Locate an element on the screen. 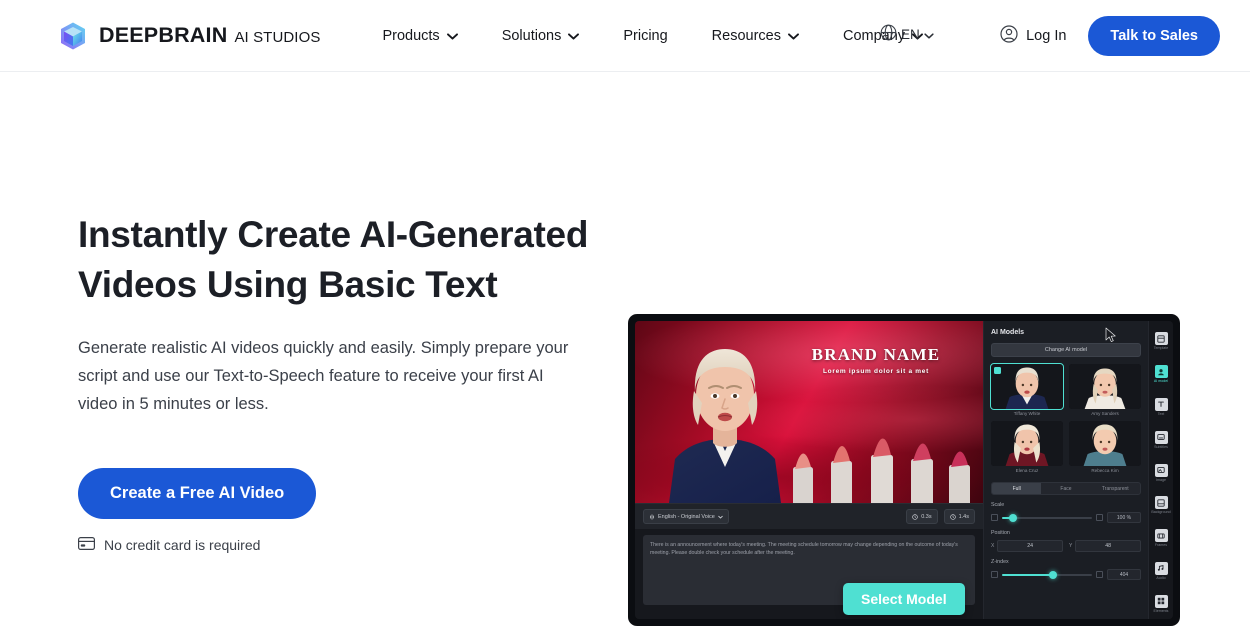  ai-model-card: Tiffany White is located at coordinates (1027, 389).